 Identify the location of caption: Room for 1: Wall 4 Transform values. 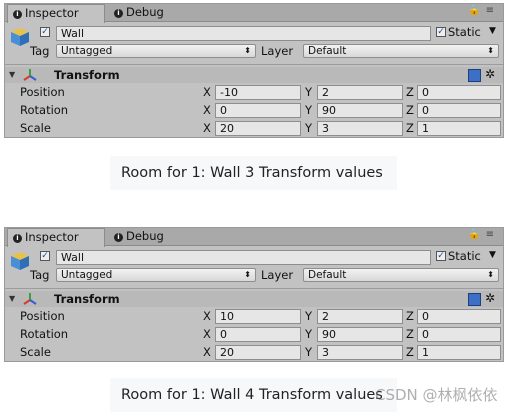
(253, 395).